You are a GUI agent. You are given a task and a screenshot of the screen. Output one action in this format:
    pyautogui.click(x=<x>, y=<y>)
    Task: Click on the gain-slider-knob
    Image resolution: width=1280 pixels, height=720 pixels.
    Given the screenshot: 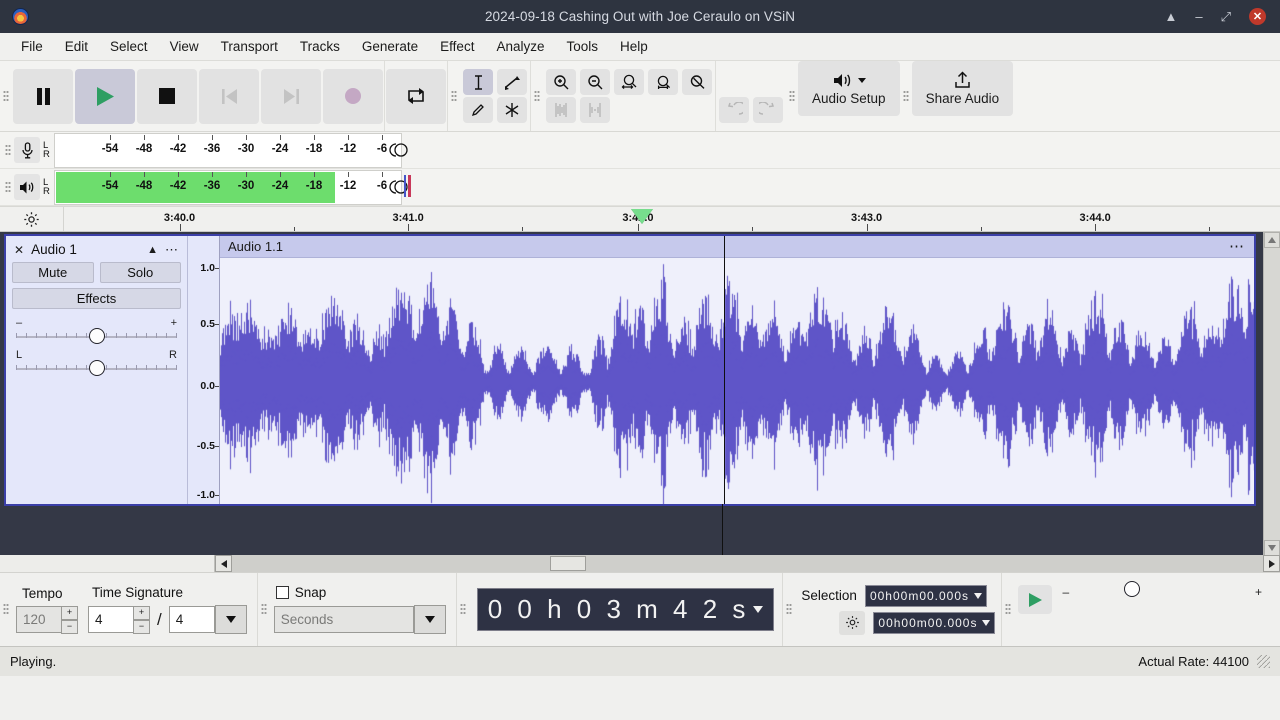 What is the action you would take?
    pyautogui.click(x=96, y=336)
    